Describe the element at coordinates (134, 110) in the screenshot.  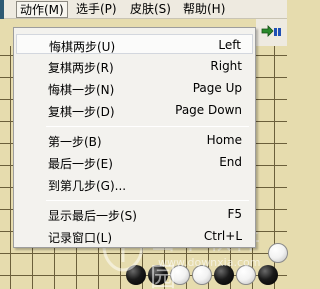
I see `menu-item-redo-one: 复棋一步(D) Page Down` at that location.